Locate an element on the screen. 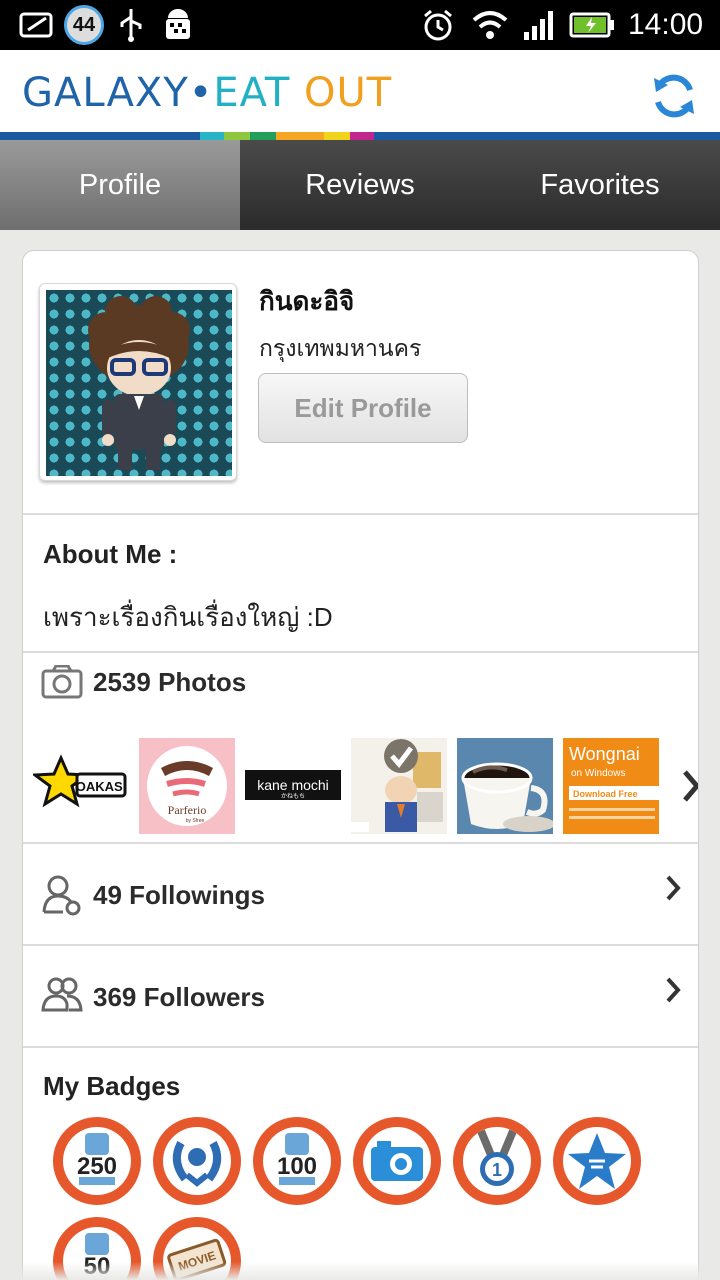 The width and height of the screenshot is (720, 1280). svg-text: on Windows is located at coordinates (598, 773).